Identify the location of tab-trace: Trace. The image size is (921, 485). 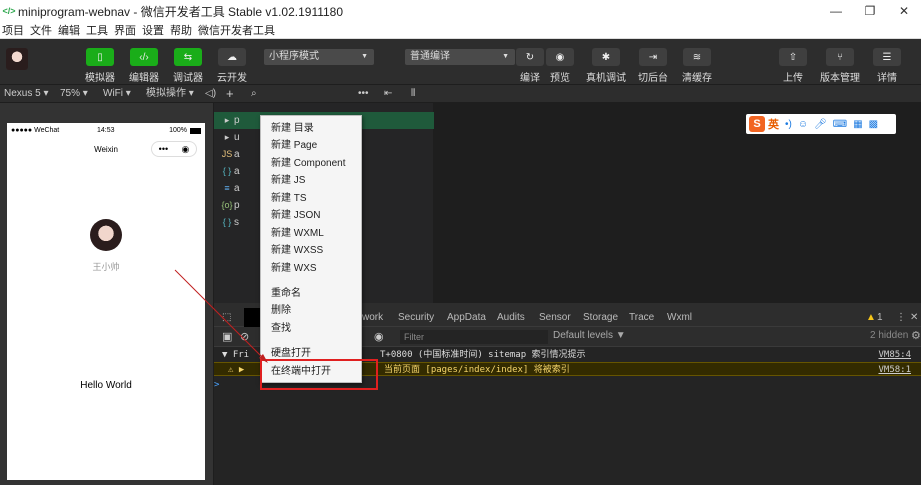
(641, 317).